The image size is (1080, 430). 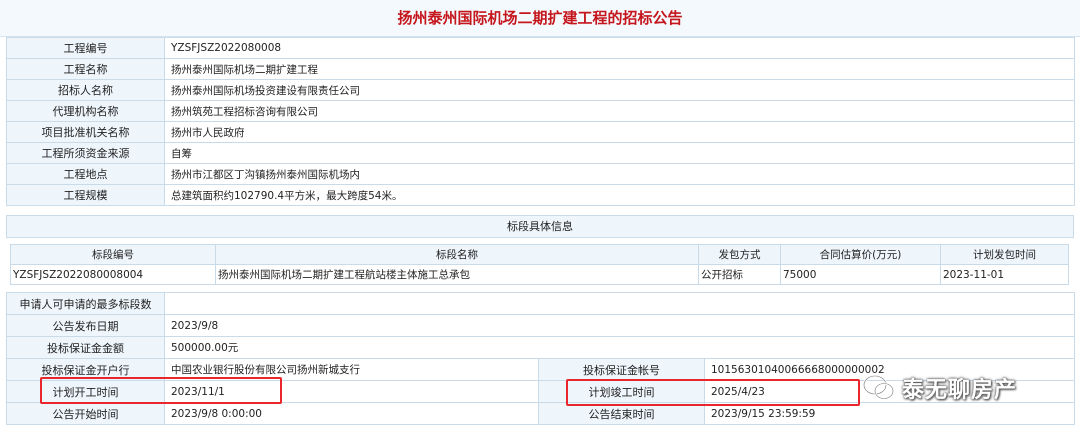 What do you see at coordinates (540, 18) in the screenshot?
I see `page-title: 扬州泰州国际机场二期扩建工程的招标公告` at bounding box center [540, 18].